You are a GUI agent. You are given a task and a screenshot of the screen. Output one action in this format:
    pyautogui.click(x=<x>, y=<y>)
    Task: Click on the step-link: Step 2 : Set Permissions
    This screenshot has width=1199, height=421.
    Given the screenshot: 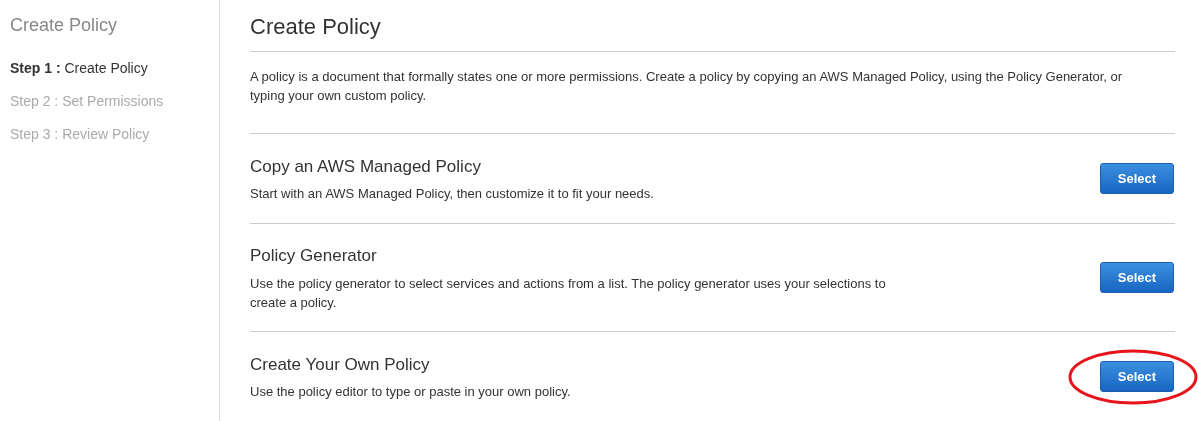 What is the action you would take?
    pyautogui.click(x=114, y=107)
    